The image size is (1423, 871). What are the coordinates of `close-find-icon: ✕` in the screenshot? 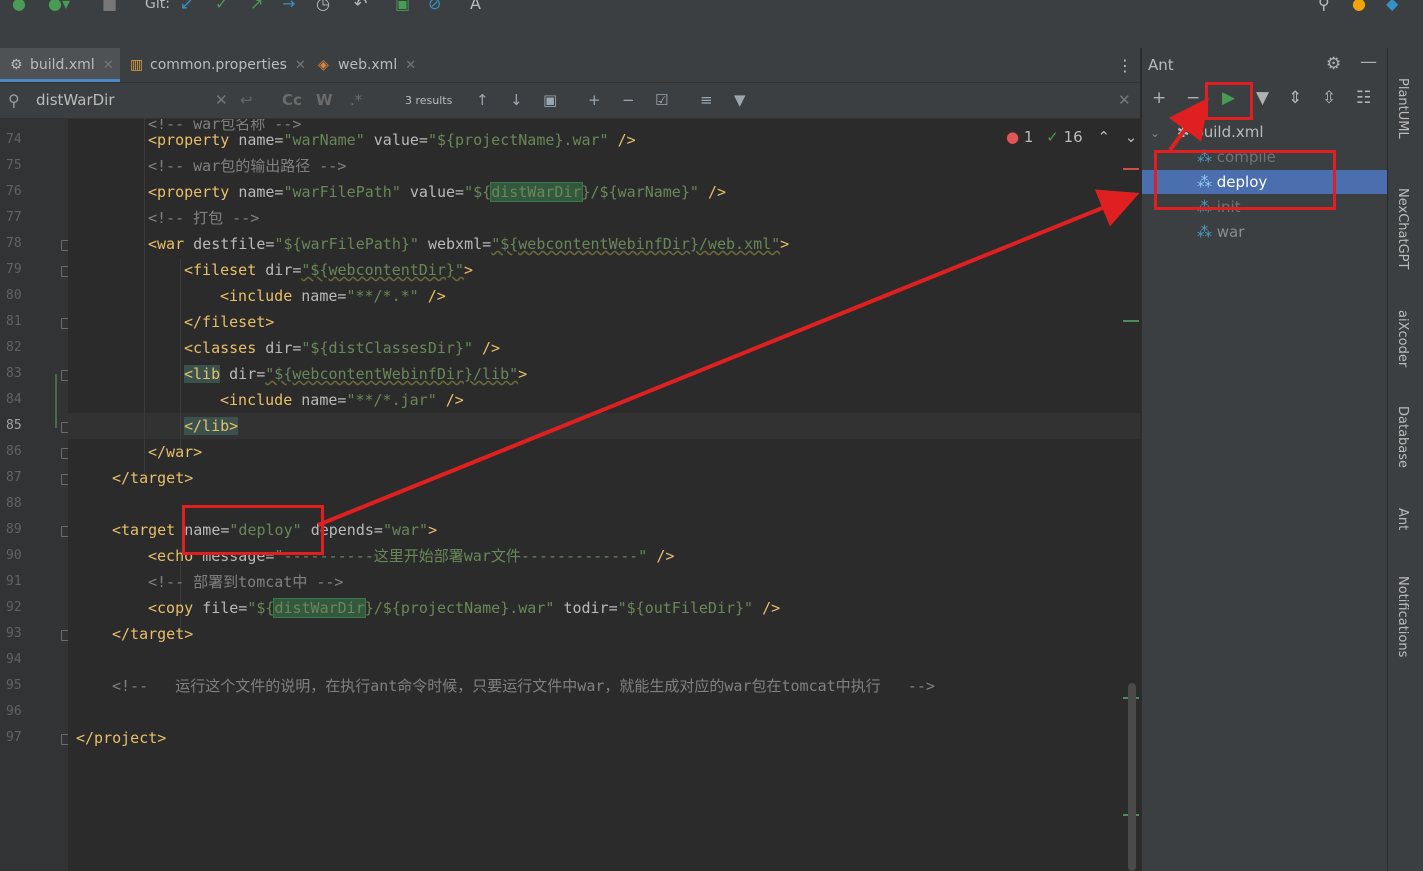 It's located at (1124, 100).